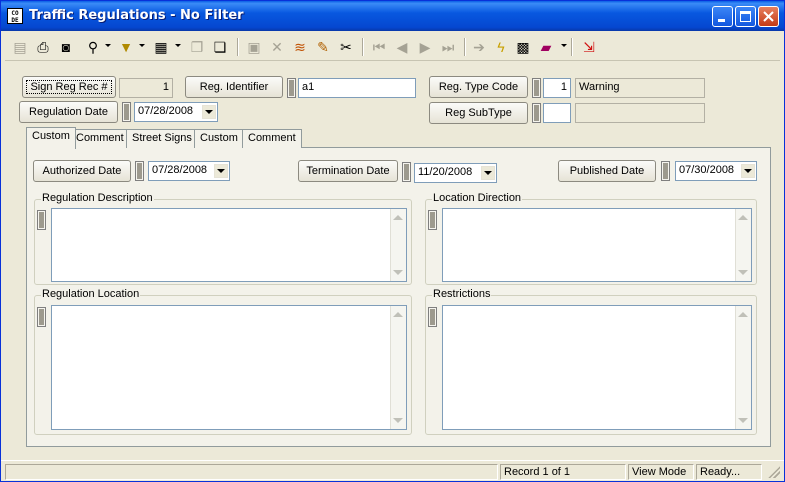  I want to click on delete-icon: ✕, so click(277, 47).